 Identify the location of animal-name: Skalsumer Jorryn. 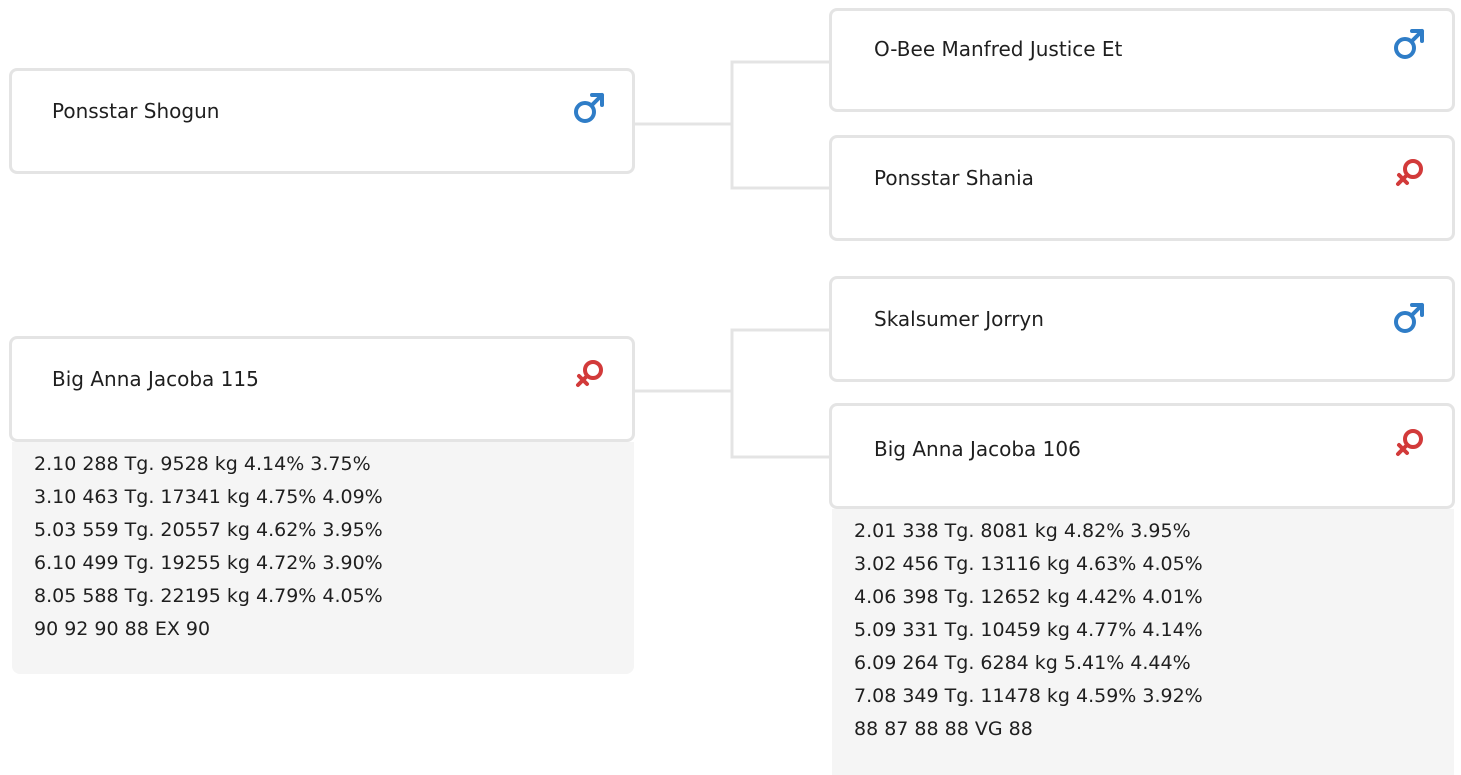
(959, 319).